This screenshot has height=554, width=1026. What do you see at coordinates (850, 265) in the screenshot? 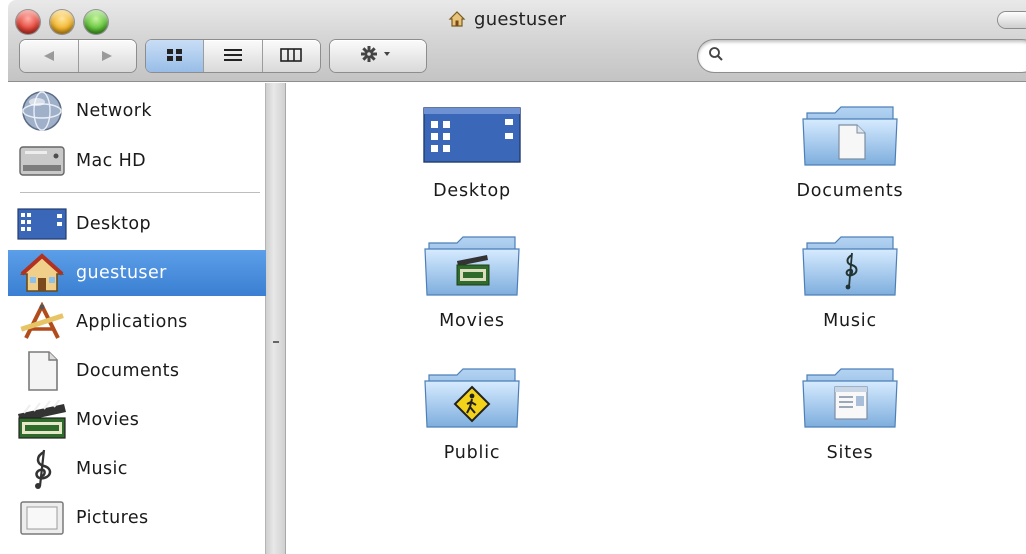
I see `music-folder-icon` at bounding box center [850, 265].